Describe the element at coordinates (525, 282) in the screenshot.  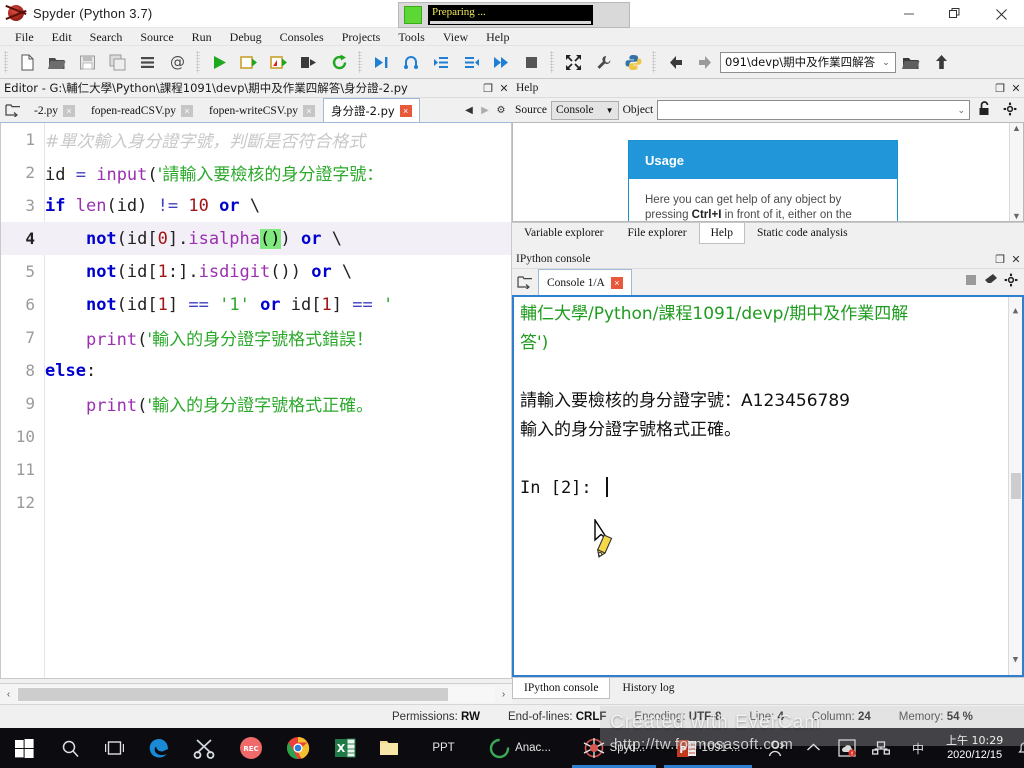
I see `new-console-icon` at that location.